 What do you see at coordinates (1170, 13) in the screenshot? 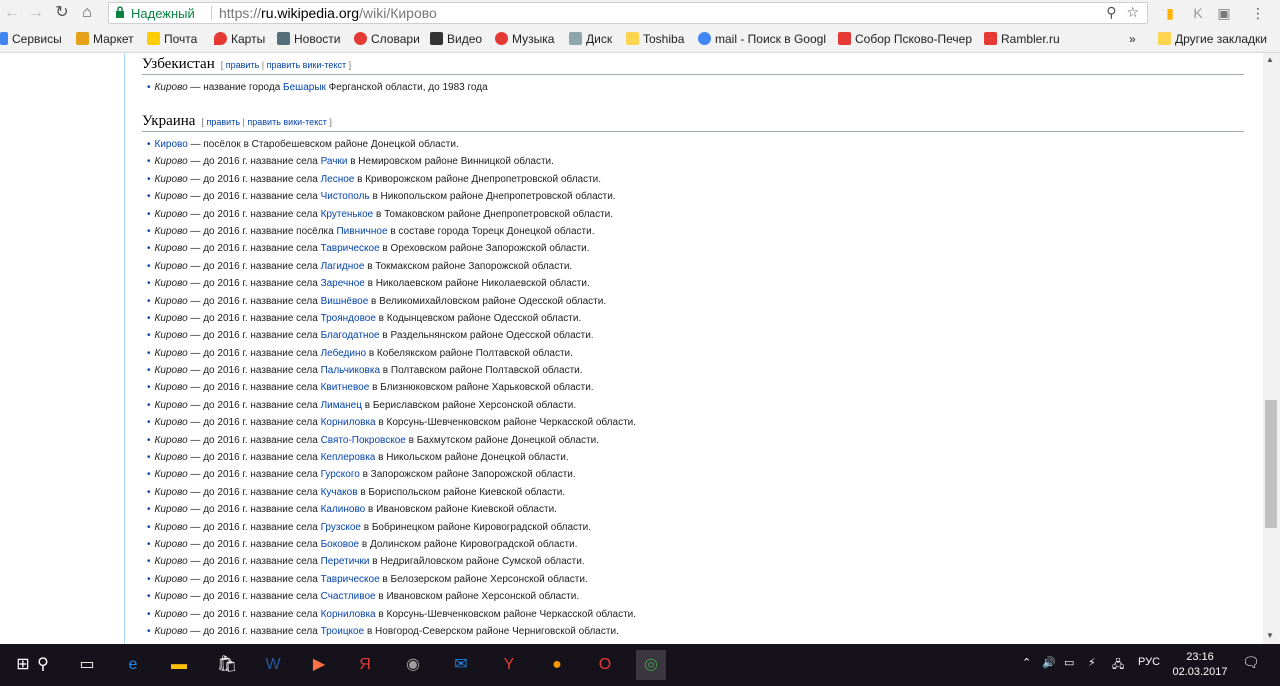
I see `bookmark-flag-icon: ▮` at bounding box center [1170, 13].